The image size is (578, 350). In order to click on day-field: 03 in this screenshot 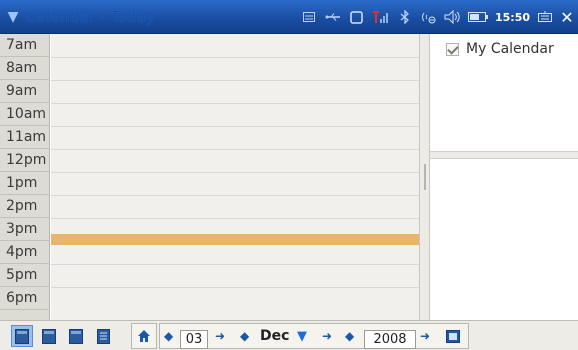, I will do `click(194, 339)`.